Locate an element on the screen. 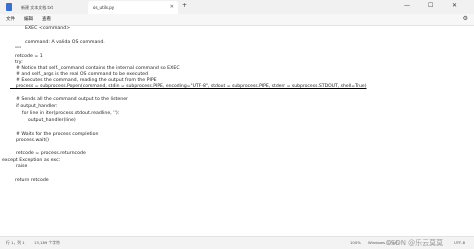 This screenshot has height=249, width=474. character-count: 13,189 个字符 is located at coordinates (47, 242).